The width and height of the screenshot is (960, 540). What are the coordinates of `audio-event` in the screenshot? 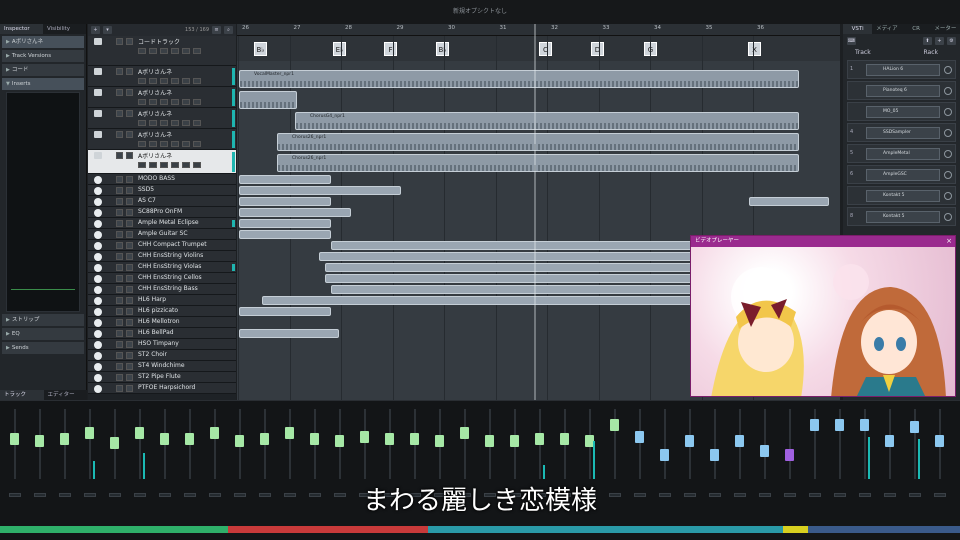 It's located at (268, 100).